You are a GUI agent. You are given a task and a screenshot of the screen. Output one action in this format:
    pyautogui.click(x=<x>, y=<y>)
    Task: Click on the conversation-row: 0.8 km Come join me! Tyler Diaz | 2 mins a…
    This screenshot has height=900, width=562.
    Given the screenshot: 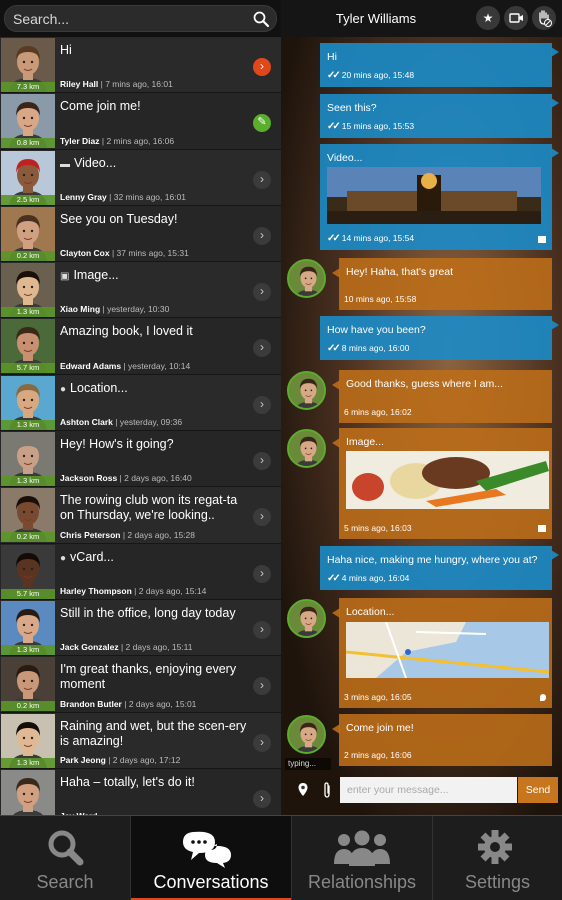 What is the action you would take?
    pyautogui.click(x=140, y=121)
    